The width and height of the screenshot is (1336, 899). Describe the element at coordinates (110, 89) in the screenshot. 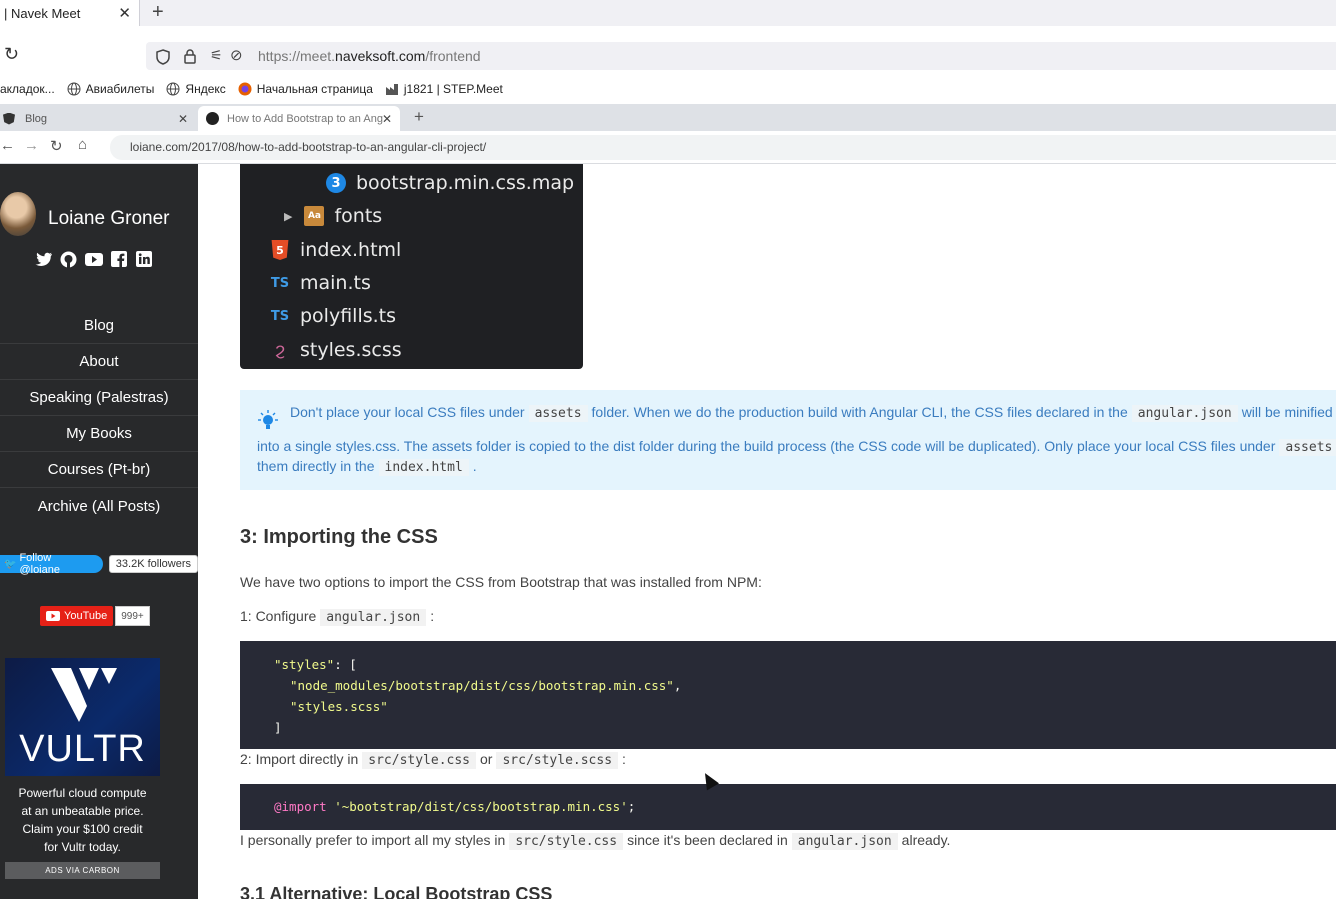

I see `bookmark-aviabilety: Авиабилеты` at that location.